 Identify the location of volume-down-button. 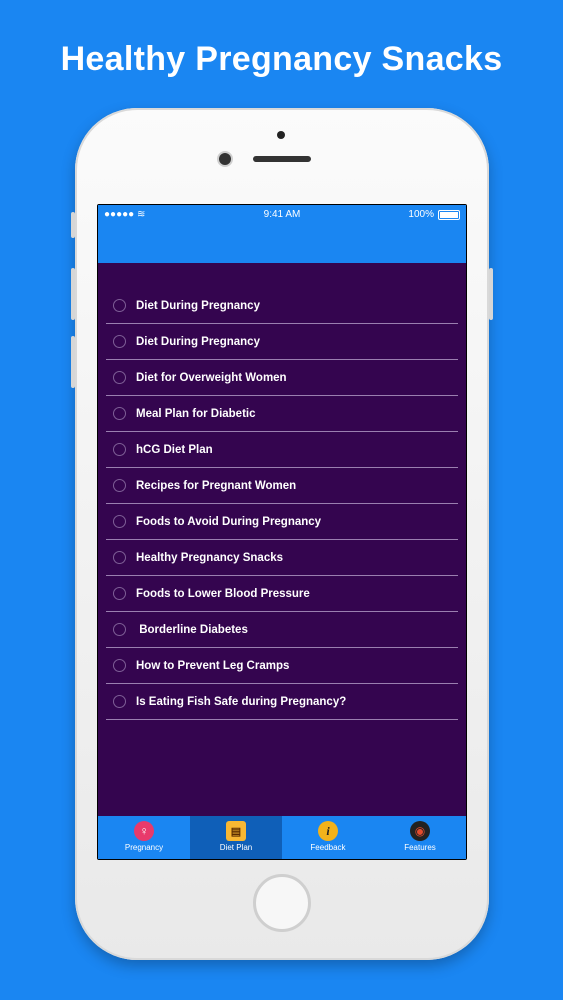
(73, 362).